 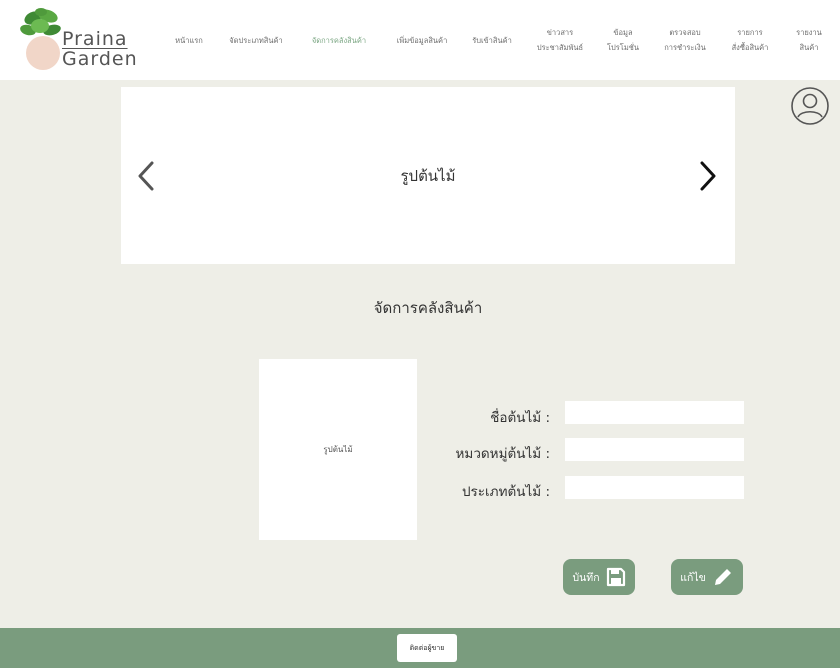 What do you see at coordinates (492, 40) in the screenshot?
I see `nav-item-receive-goods: รับเข้าสินค้า` at bounding box center [492, 40].